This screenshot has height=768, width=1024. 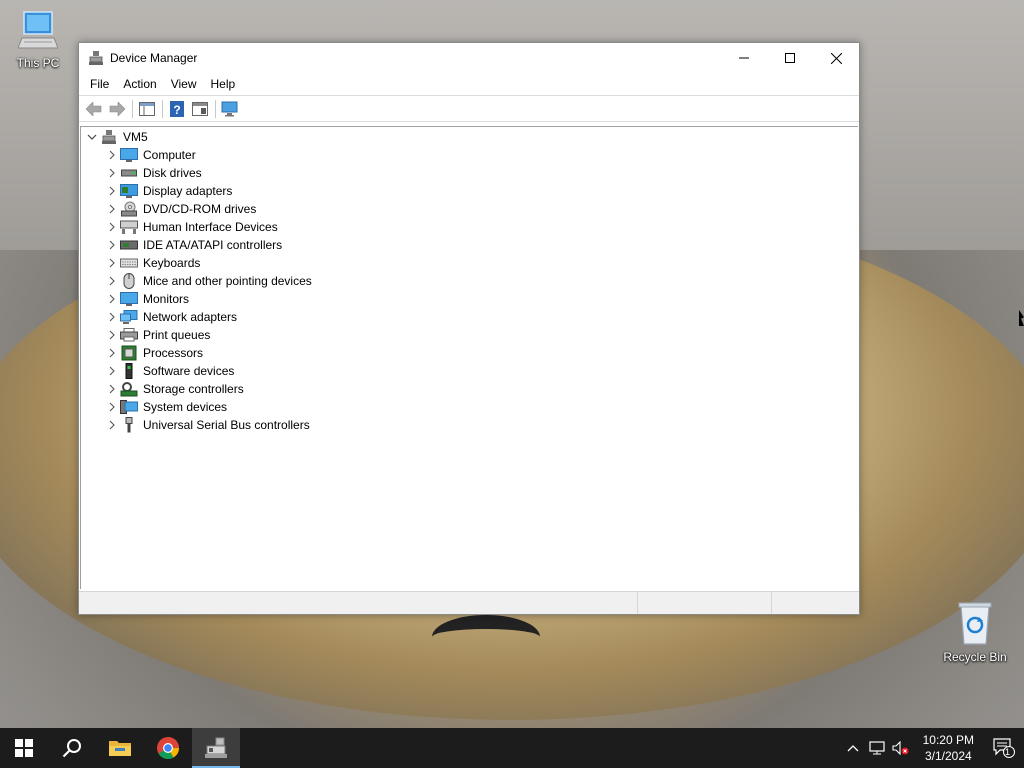 I want to click on minimize-button, so click(x=744, y=58).